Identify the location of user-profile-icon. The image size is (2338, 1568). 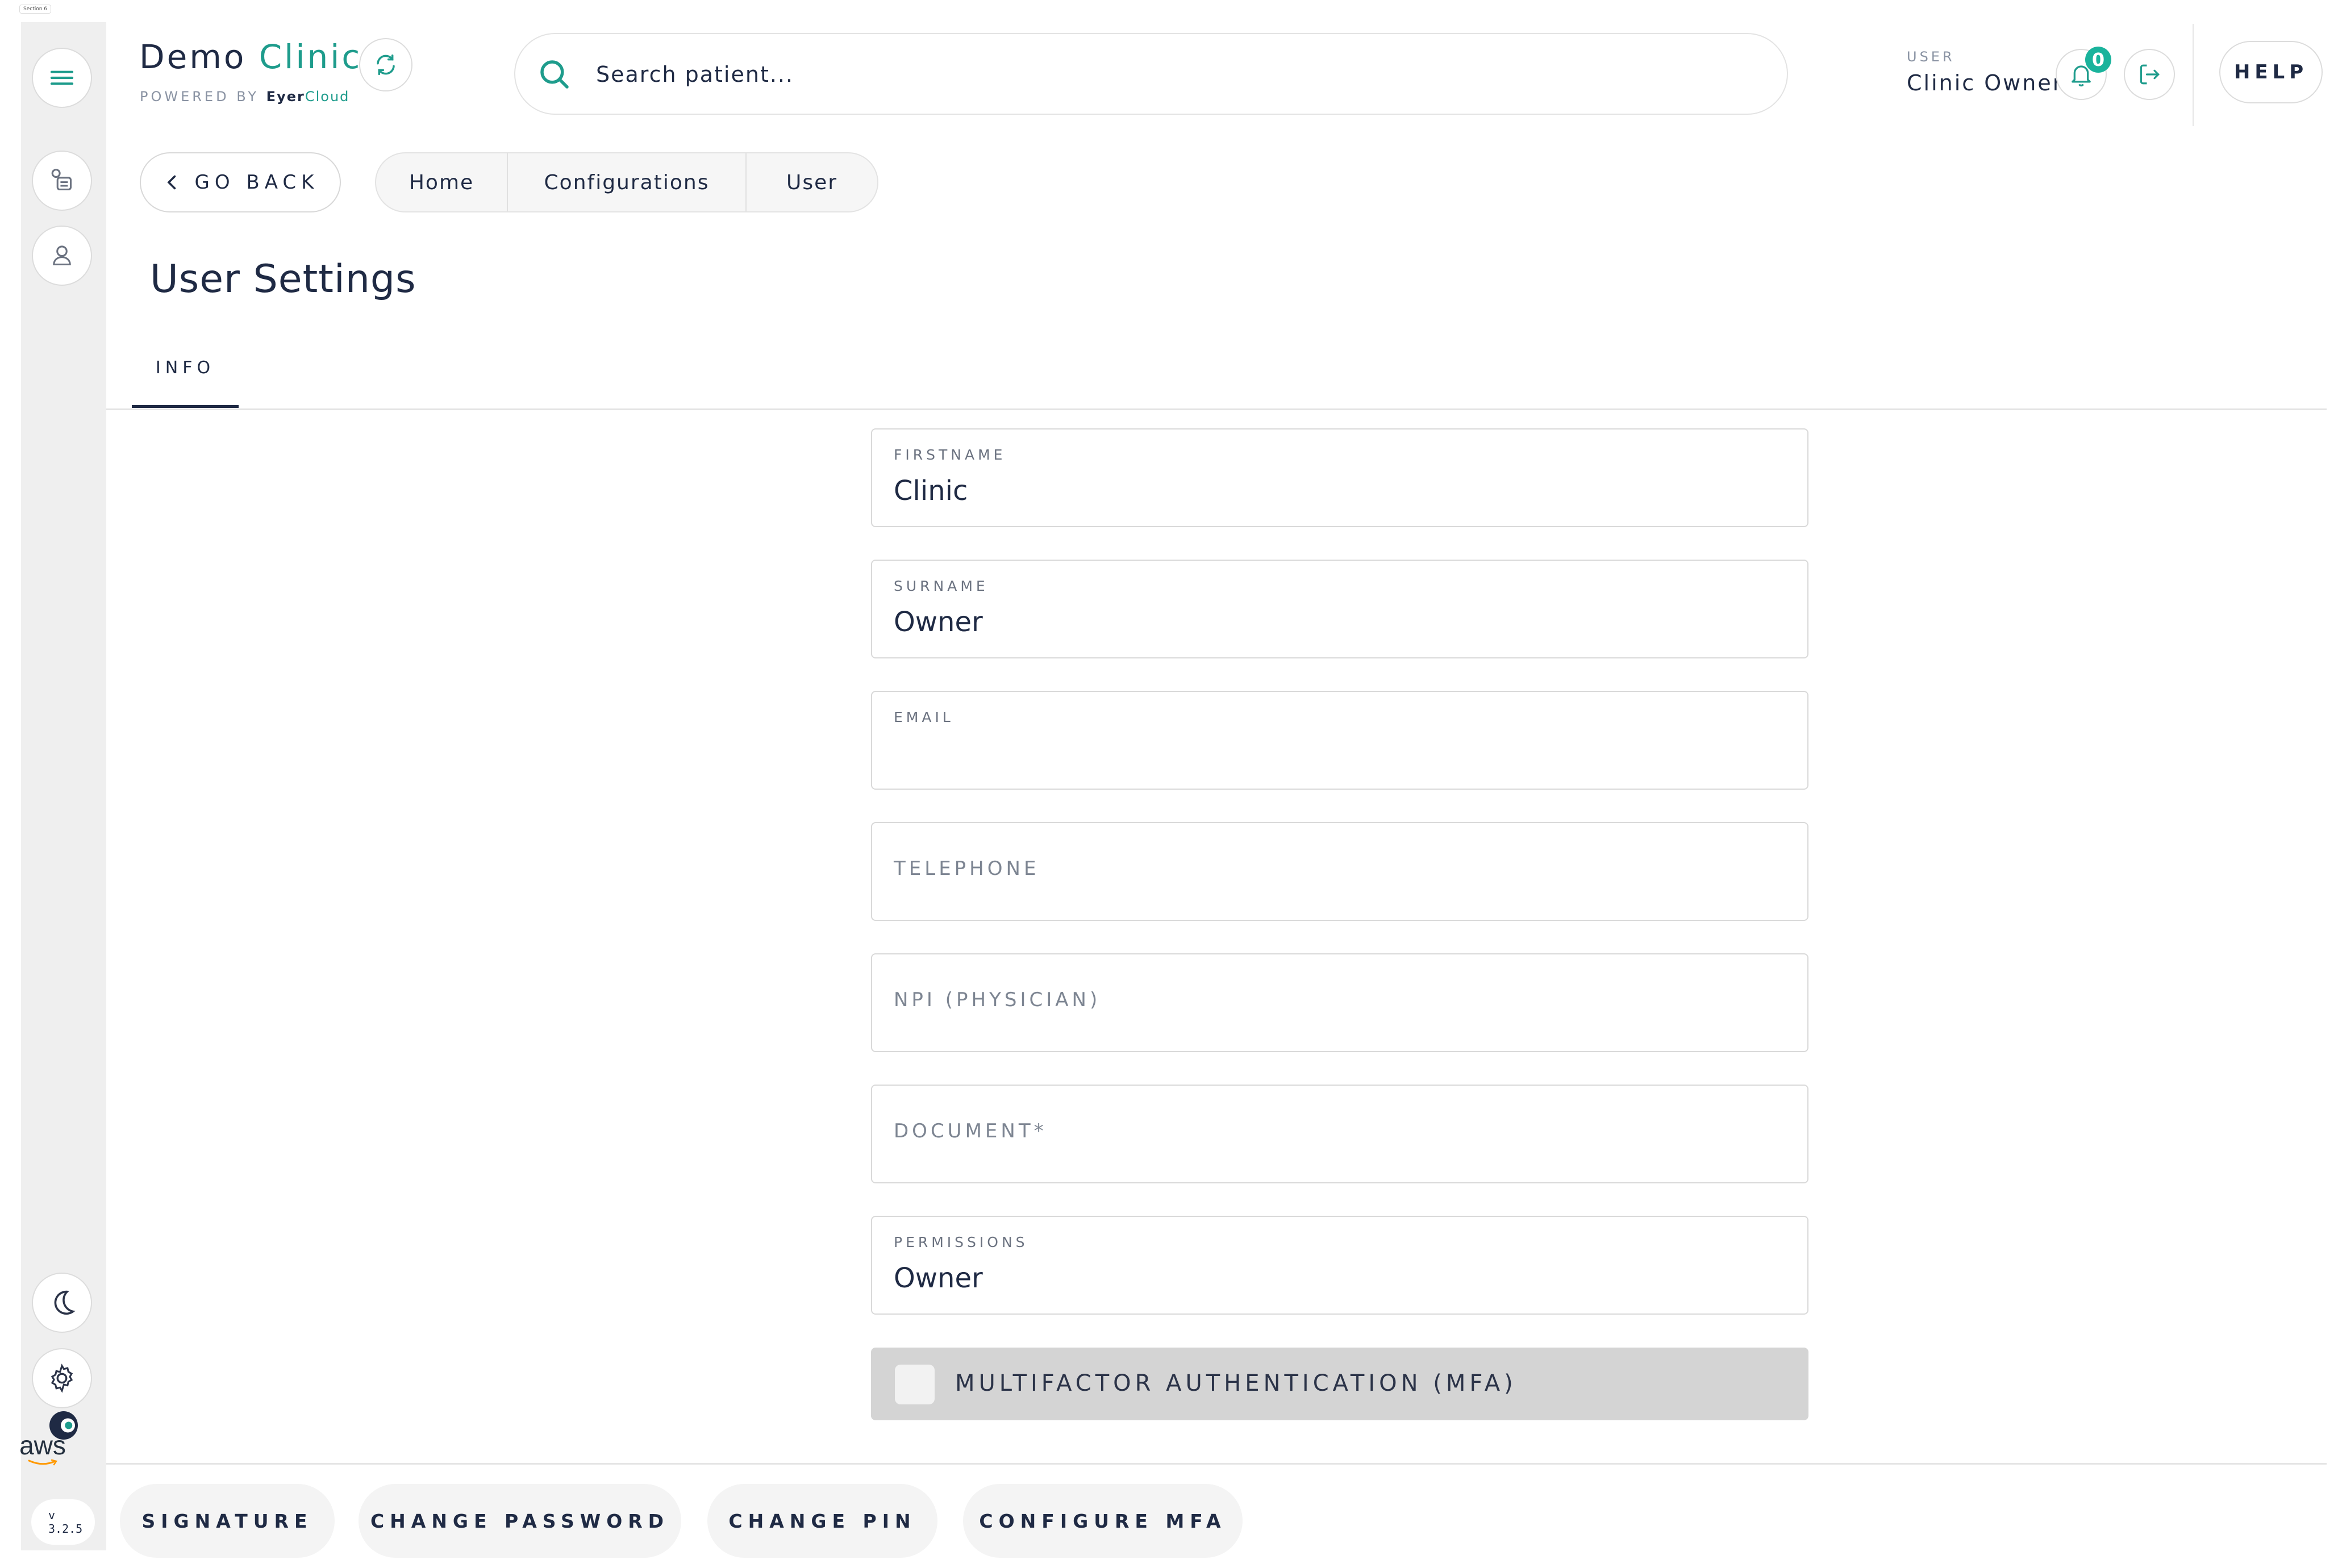
(62, 255).